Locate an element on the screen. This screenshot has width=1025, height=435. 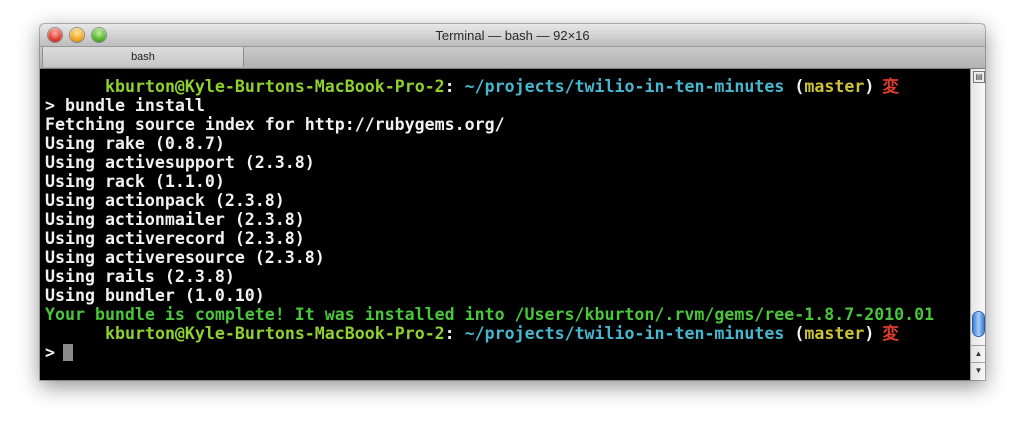
title-bar: Terminal — bash — 92×16 is located at coordinates (512, 35).